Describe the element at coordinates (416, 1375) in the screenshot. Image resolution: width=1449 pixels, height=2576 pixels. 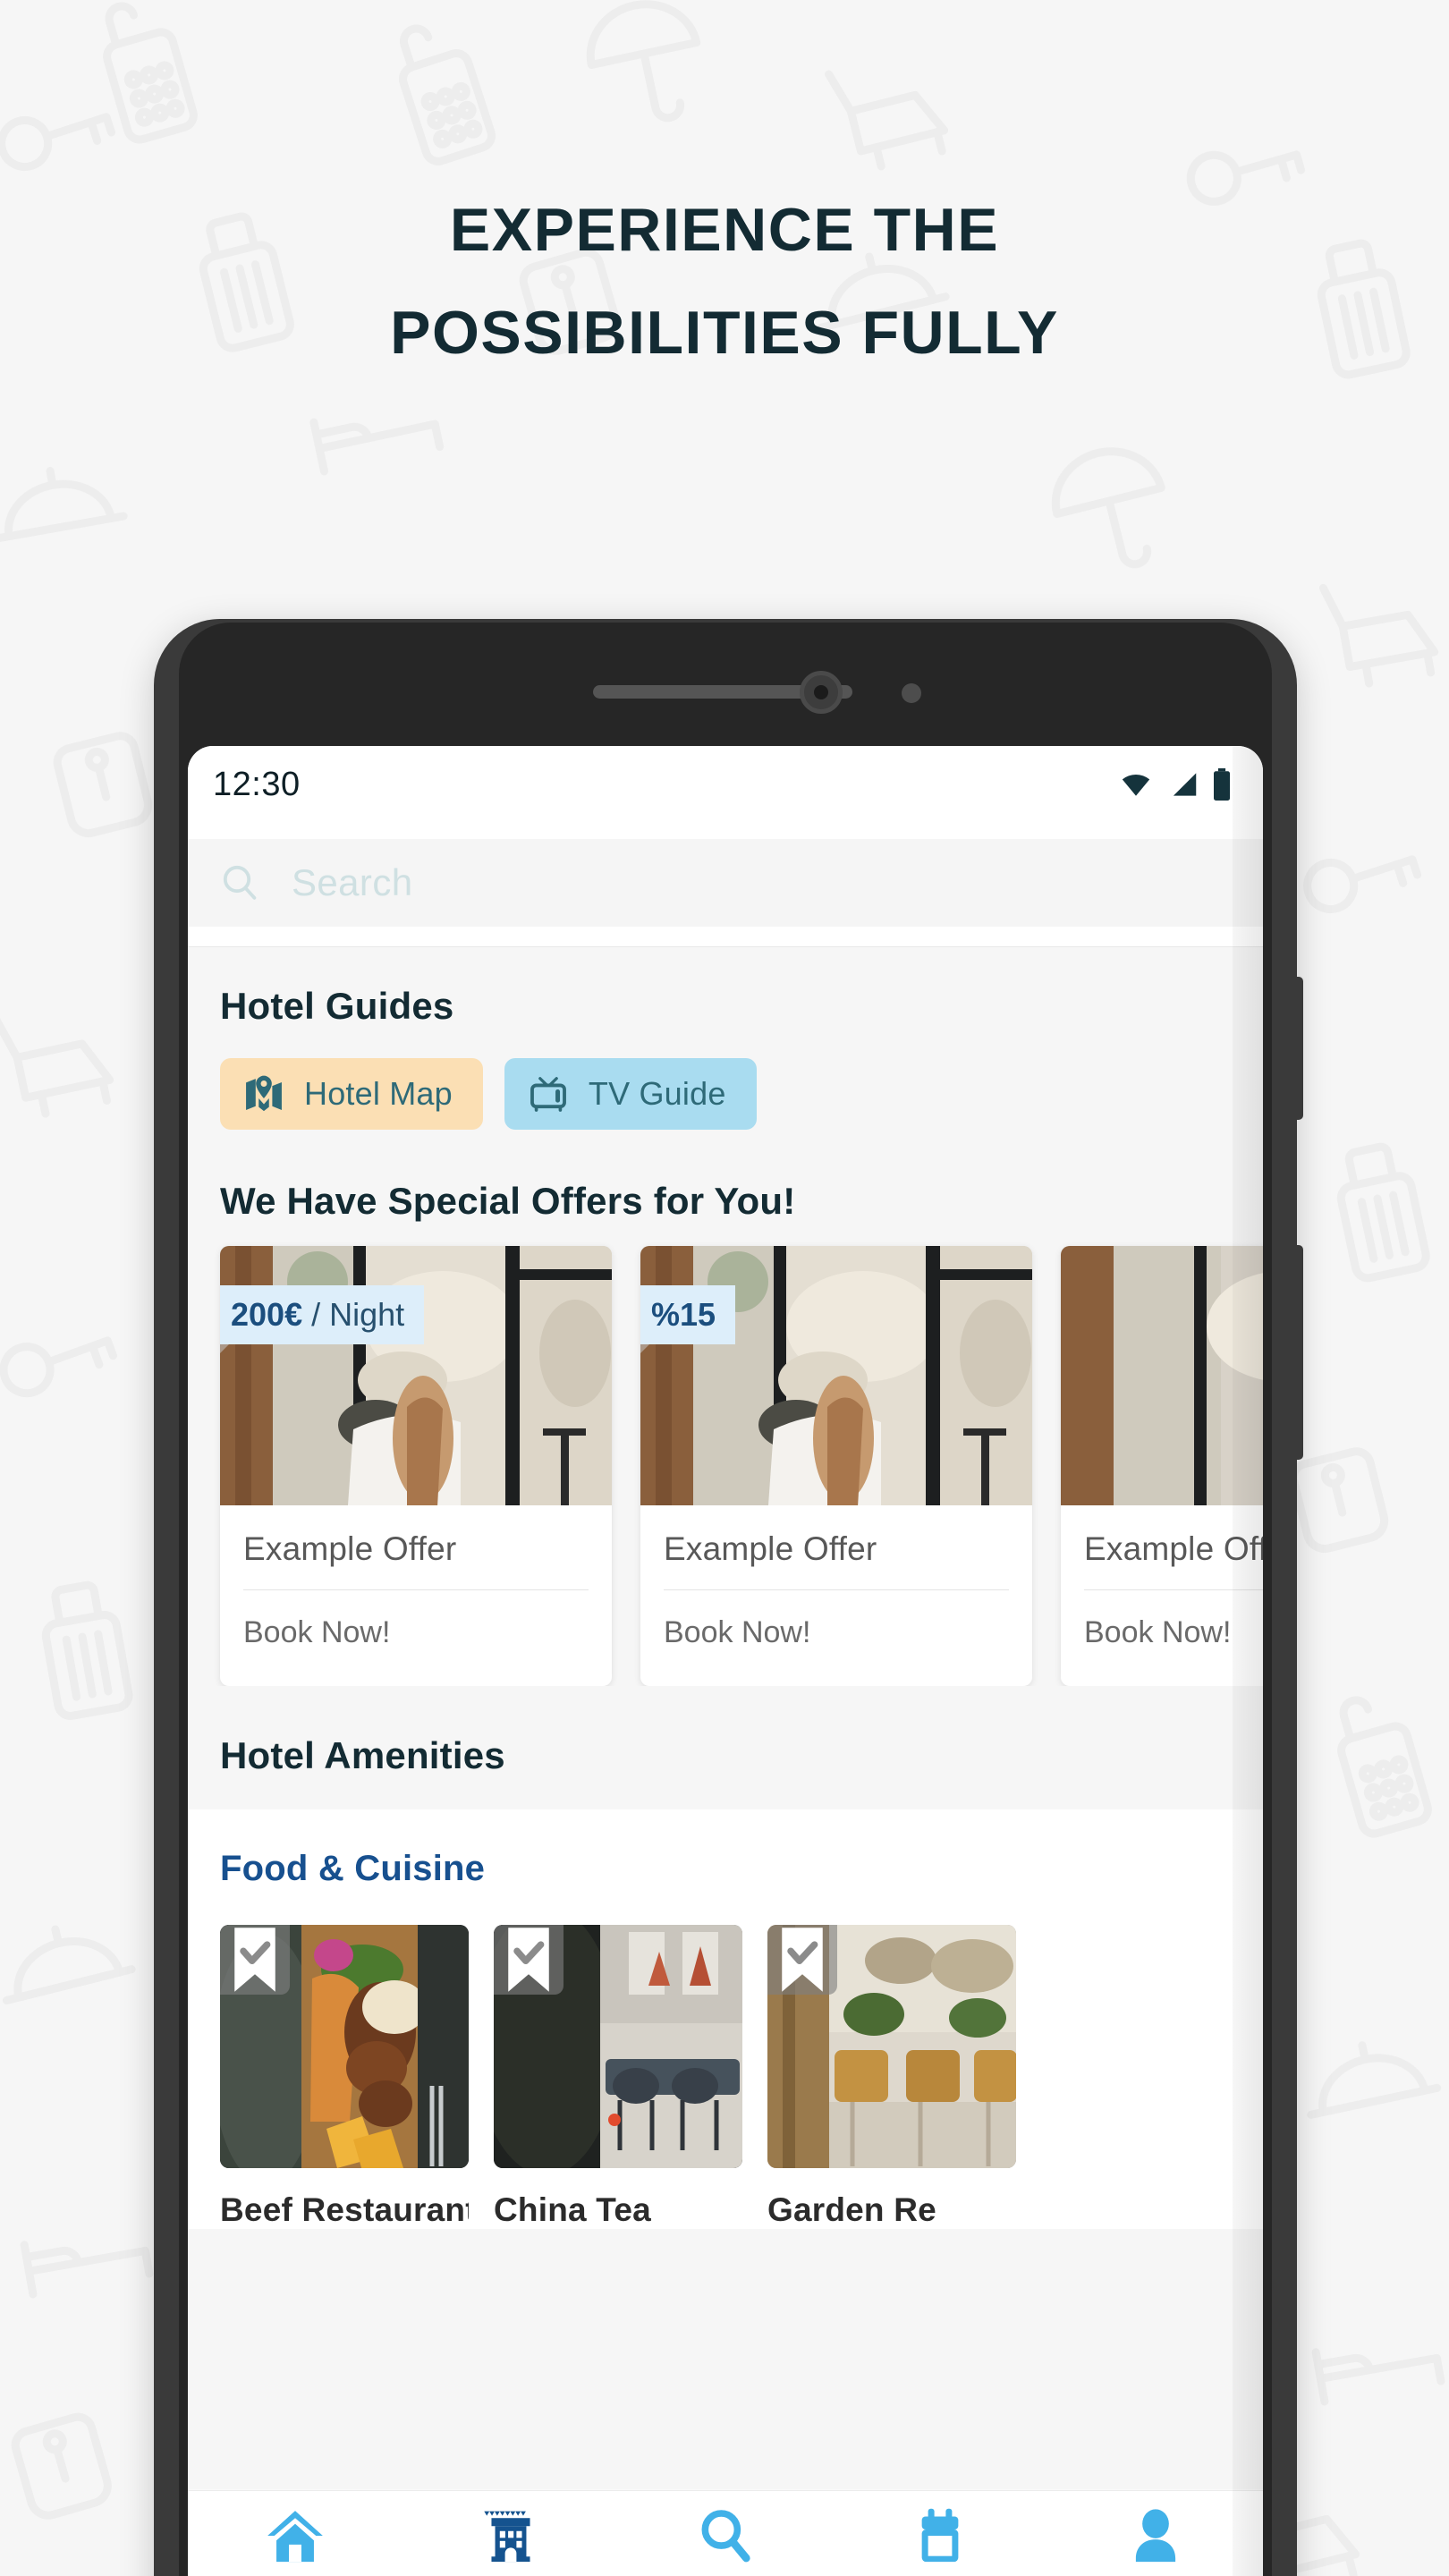
I see `offer-image: 200€ / Night` at that location.